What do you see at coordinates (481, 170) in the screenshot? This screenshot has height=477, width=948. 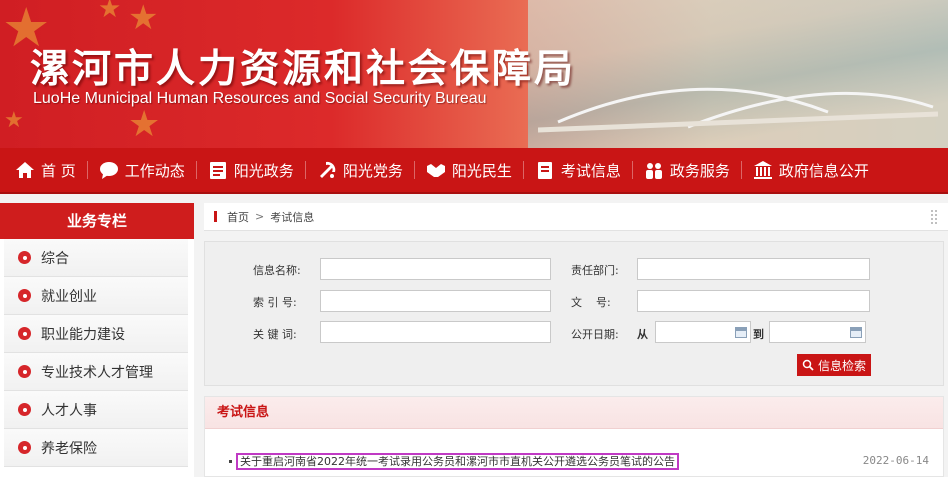 I see `nav-item-label: 阳光民生` at bounding box center [481, 170].